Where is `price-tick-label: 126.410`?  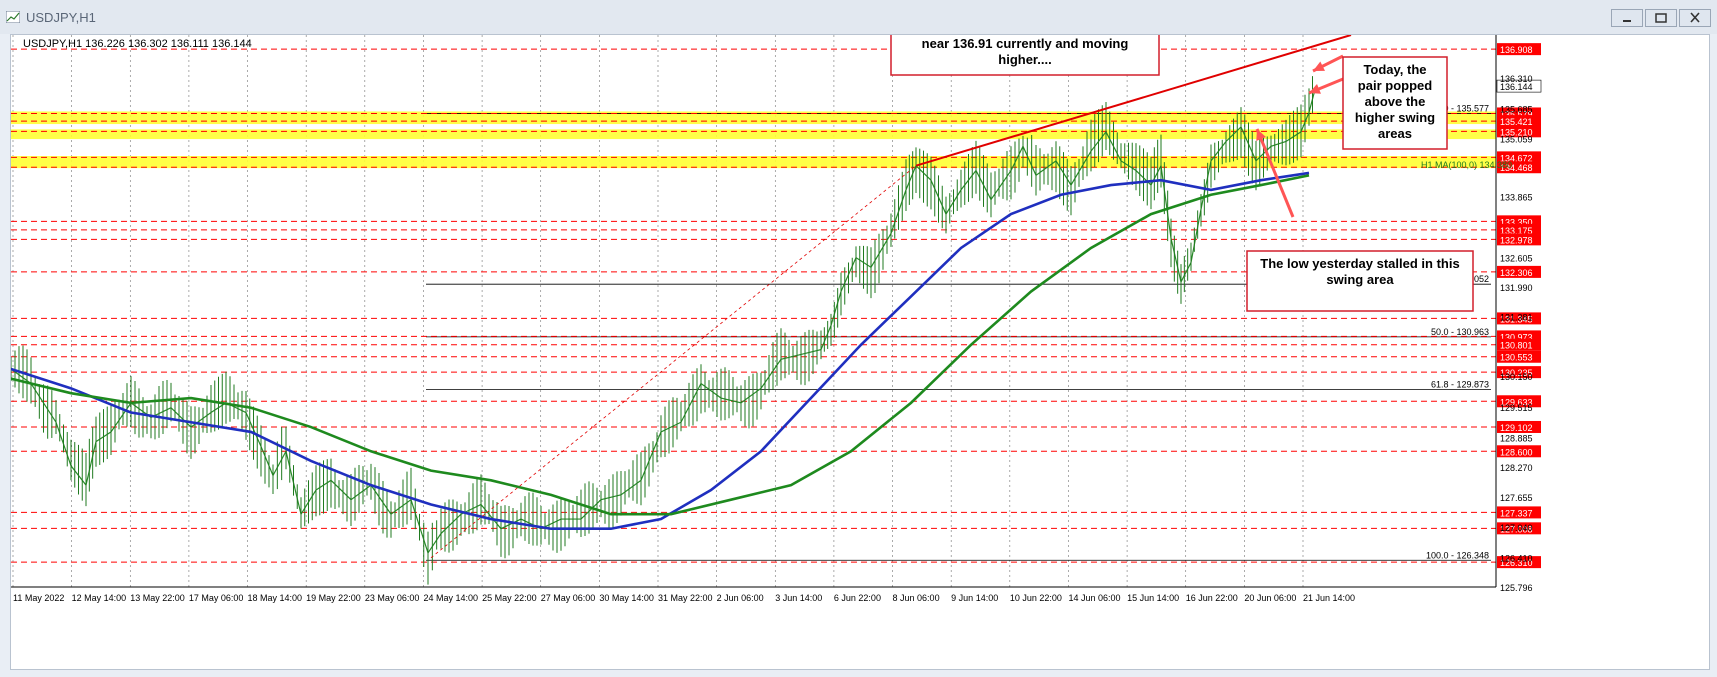
price-tick-label: 126.410 is located at coordinates (1516, 558).